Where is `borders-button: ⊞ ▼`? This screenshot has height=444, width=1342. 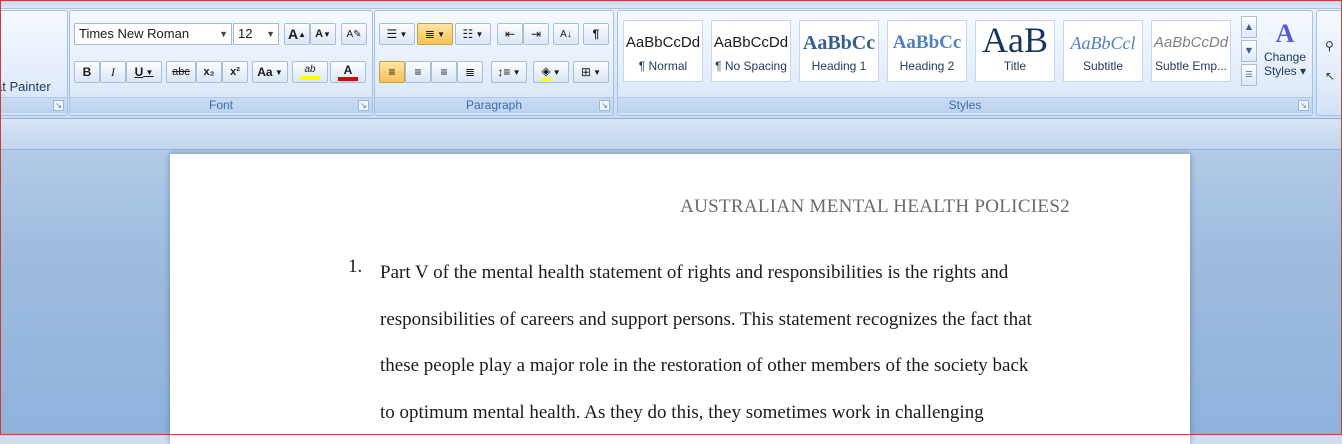
borders-button: ⊞ ▼ is located at coordinates (591, 72).